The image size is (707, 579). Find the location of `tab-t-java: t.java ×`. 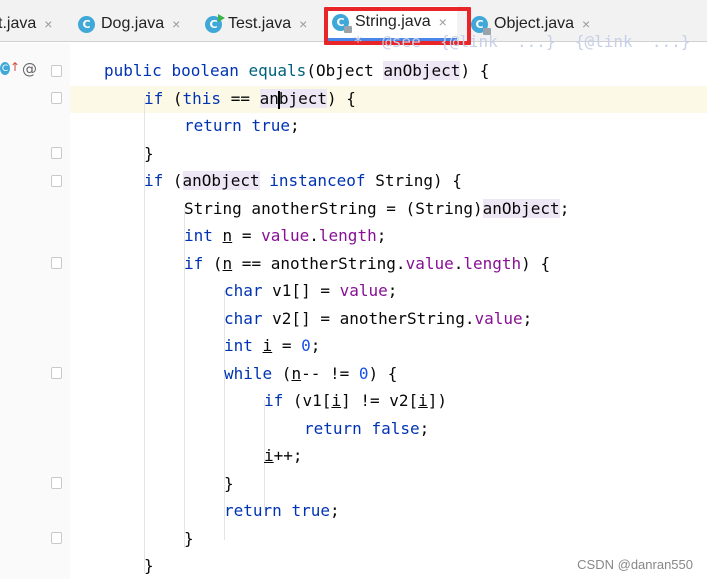

tab-t-java: t.java × is located at coordinates (26, 24).